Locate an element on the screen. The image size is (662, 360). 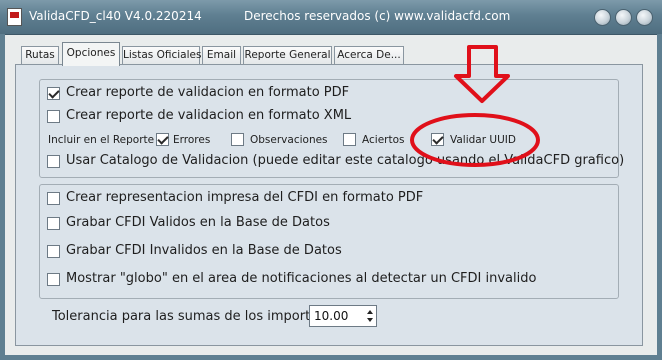
highlight-ellipse is located at coordinates (475, 140).